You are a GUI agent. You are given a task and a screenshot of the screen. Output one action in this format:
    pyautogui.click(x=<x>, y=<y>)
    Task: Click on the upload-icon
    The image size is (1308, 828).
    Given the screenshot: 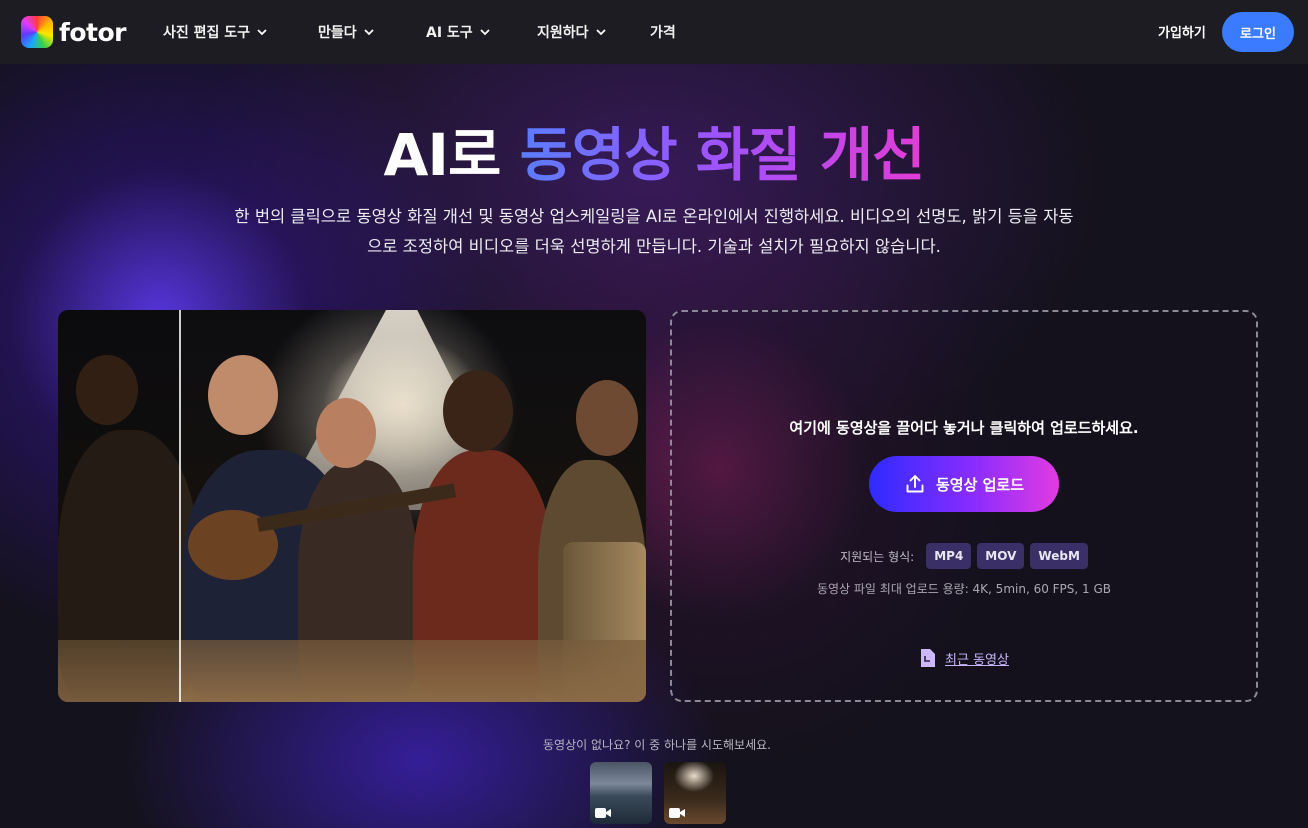 What is the action you would take?
    pyautogui.click(x=915, y=484)
    